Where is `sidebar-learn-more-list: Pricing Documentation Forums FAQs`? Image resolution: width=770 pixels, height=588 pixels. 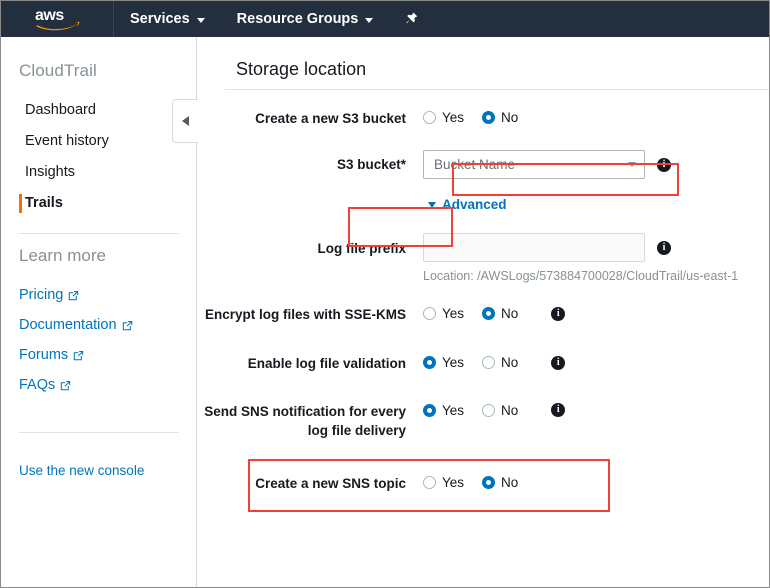 sidebar-learn-more-list: Pricing Documentation Forums FAQs is located at coordinates (99, 340).